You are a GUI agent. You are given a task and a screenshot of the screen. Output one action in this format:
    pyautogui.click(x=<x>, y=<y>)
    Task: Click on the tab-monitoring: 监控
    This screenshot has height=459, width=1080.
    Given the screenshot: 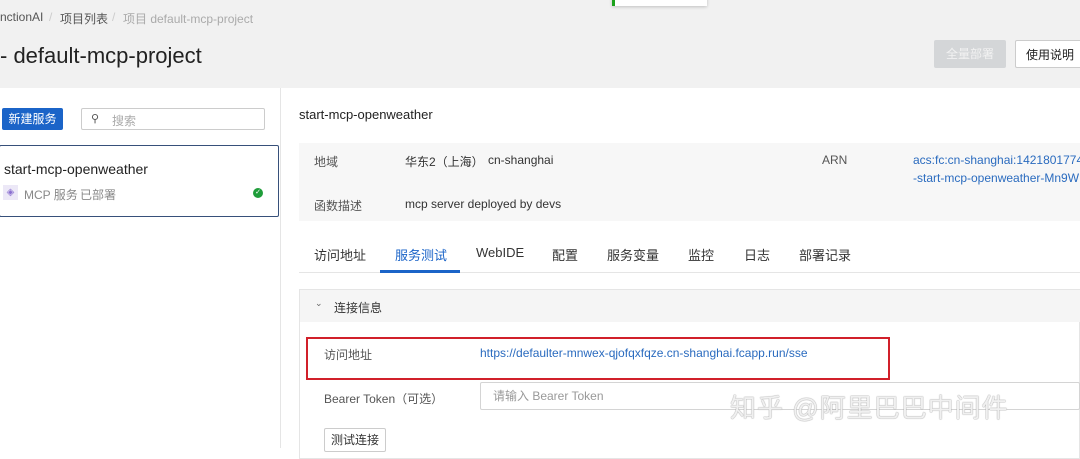 What is the action you would take?
    pyautogui.click(x=701, y=254)
    